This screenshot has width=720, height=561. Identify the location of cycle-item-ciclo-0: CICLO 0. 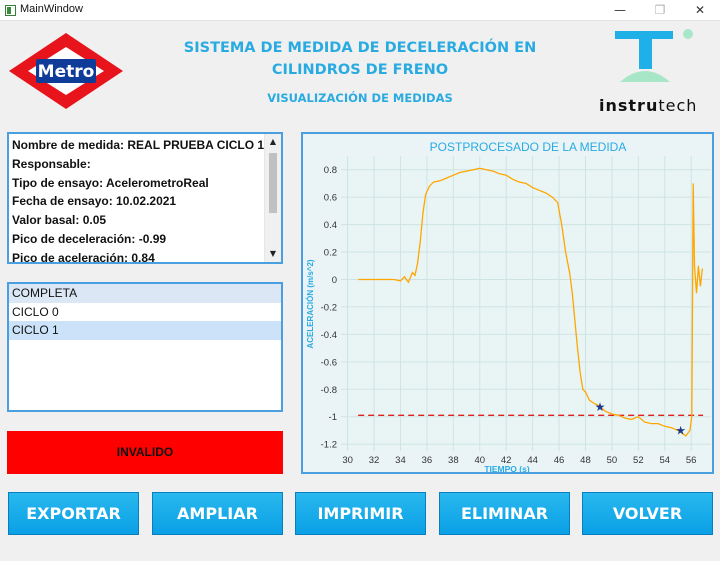
(145, 312).